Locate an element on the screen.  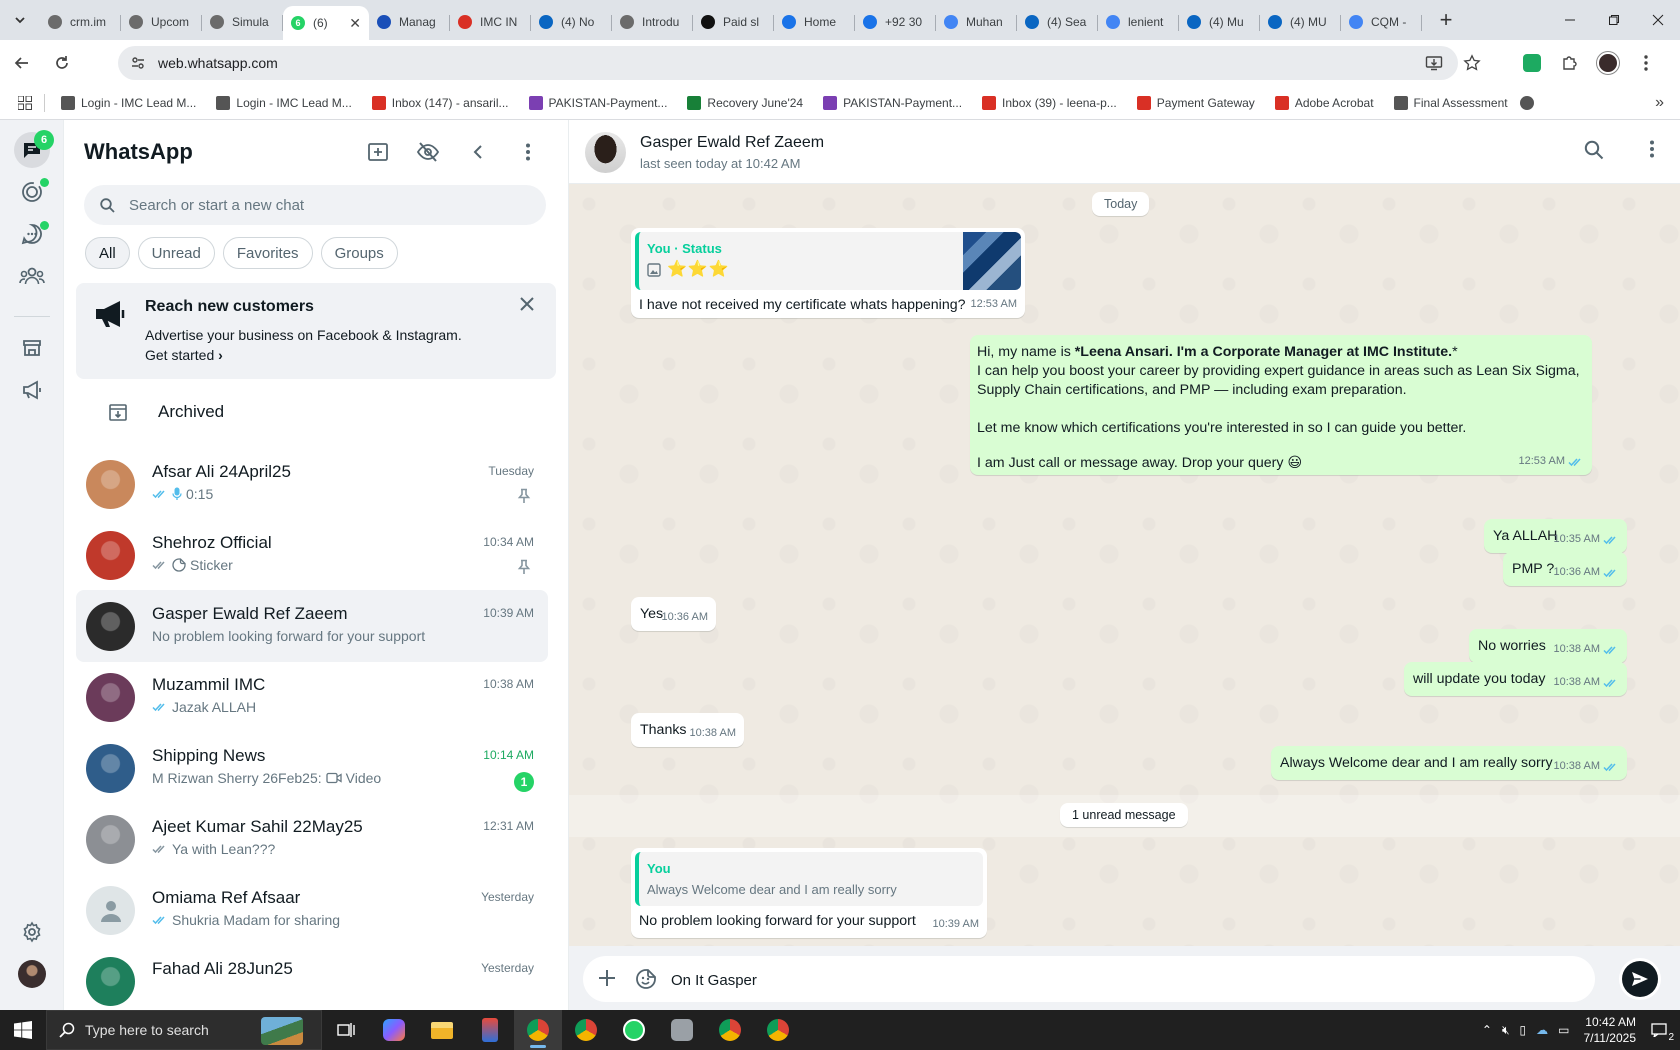
chat-row: Afsar Ali 24April25 Tuesday 0:15 is located at coordinates (312, 484).